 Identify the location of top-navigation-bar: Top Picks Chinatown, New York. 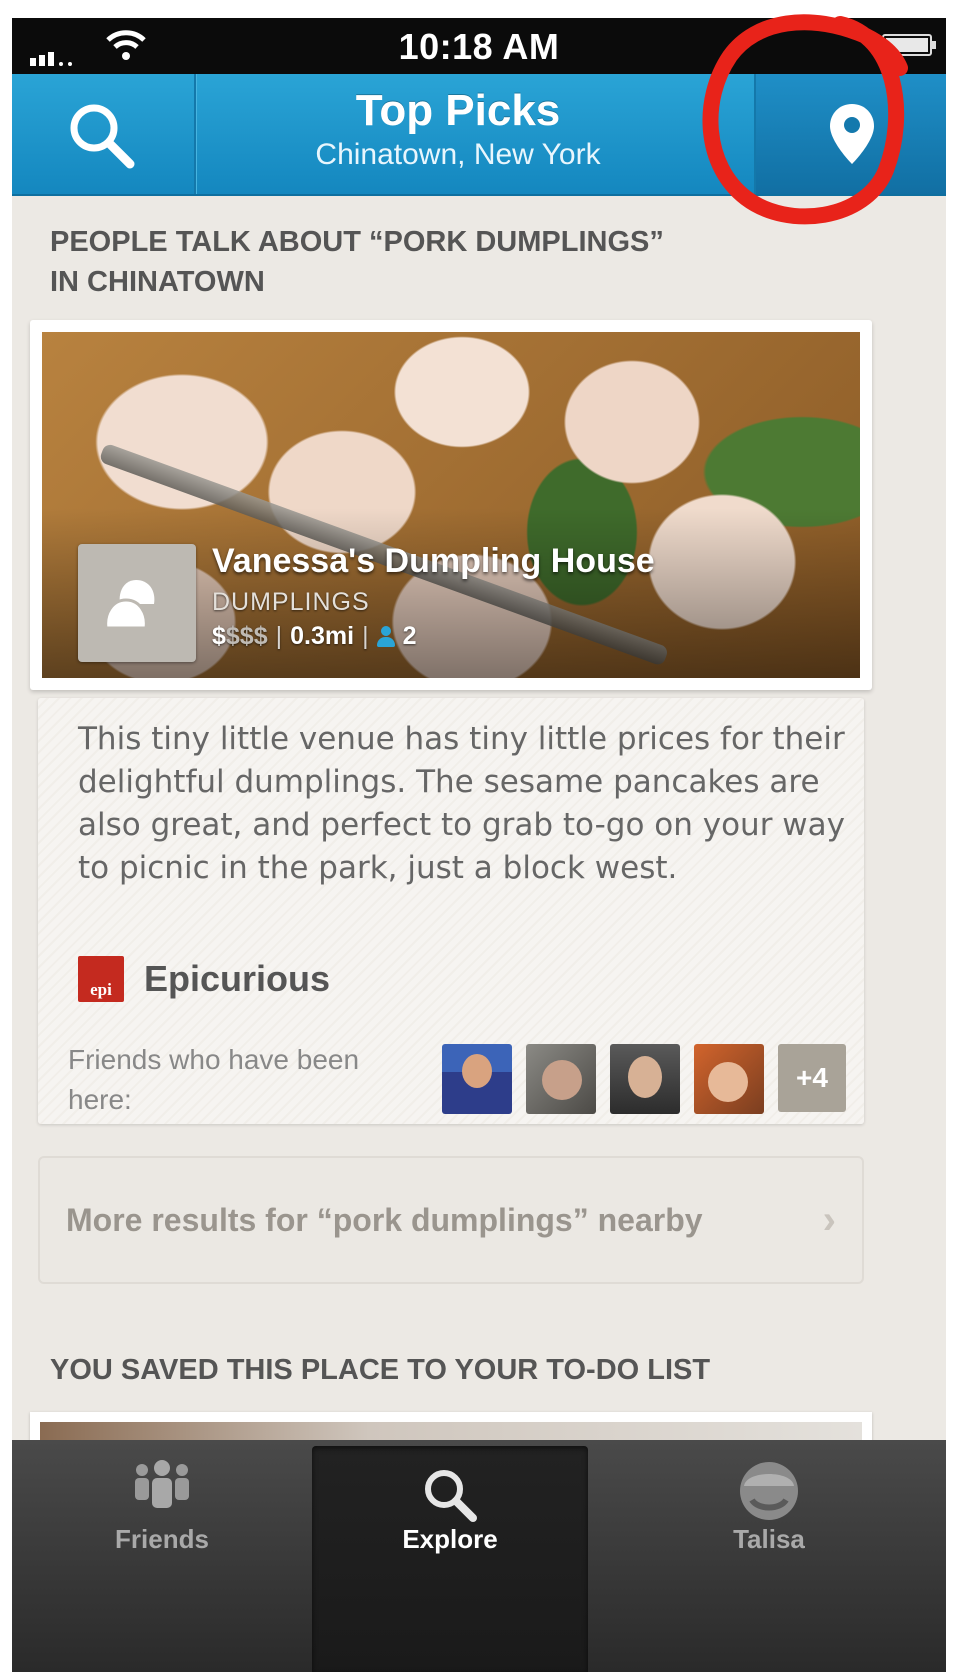
(479, 135).